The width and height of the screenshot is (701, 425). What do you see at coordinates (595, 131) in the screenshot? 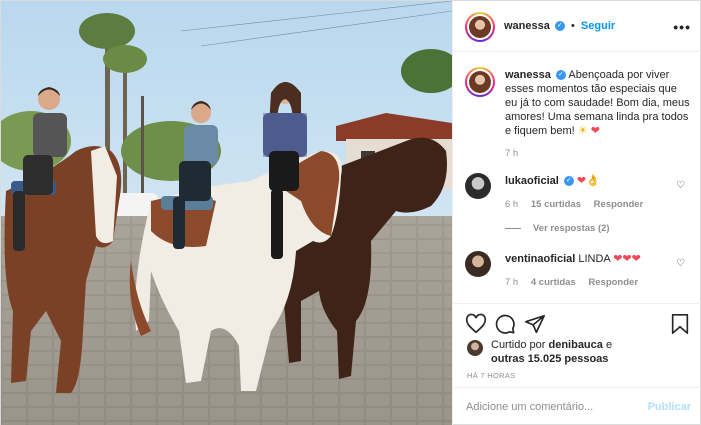
I see `heart-emoji-icon: ❤` at bounding box center [595, 131].